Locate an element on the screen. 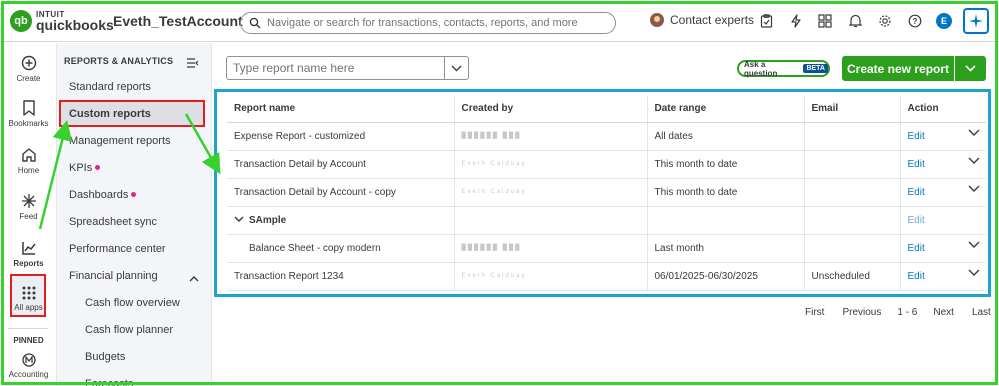 The image size is (999, 386). pager-previous: Previous is located at coordinates (861, 312).